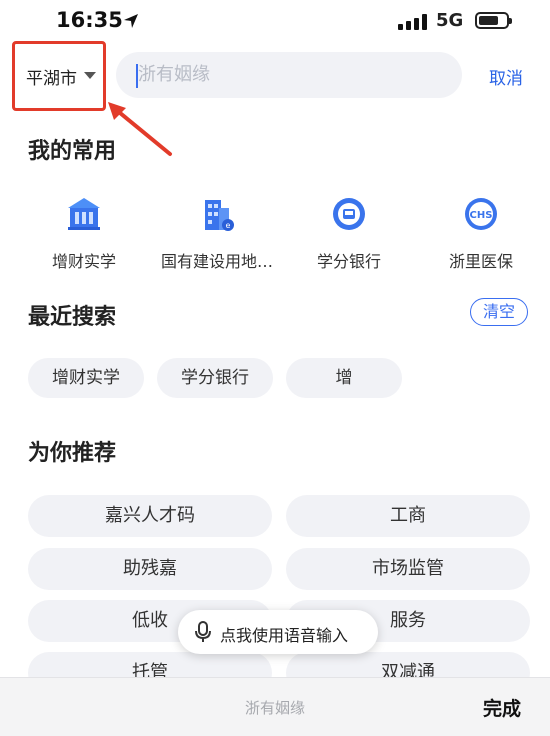  What do you see at coordinates (349, 214) in the screenshot?
I see `credit-bank-icon` at bounding box center [349, 214].